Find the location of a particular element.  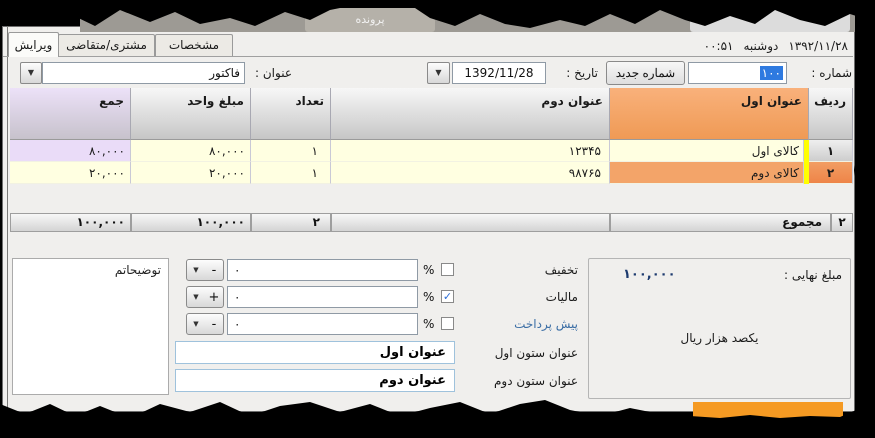

cell-row-number: ۲ is located at coordinates (831, 173).